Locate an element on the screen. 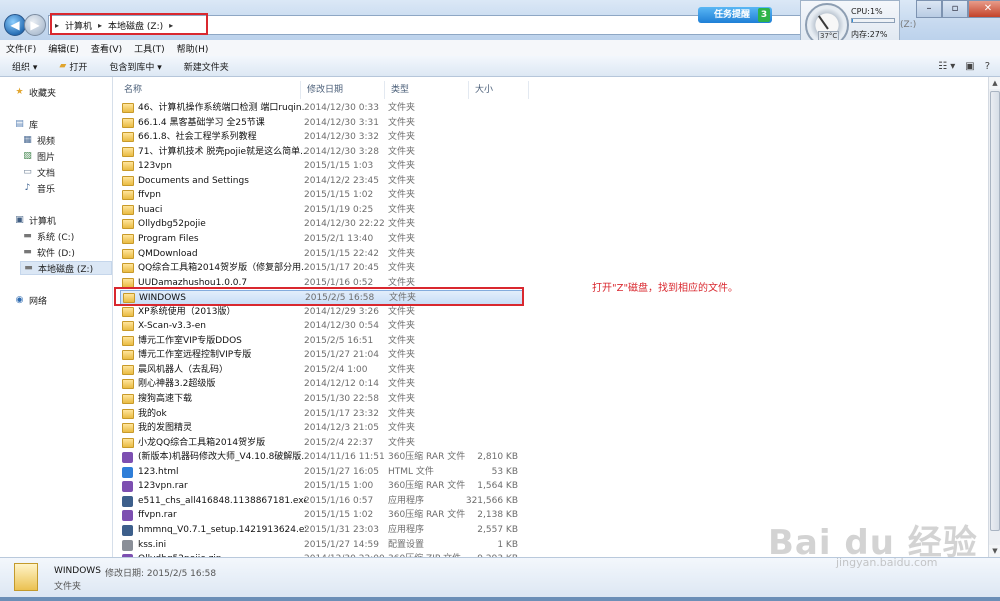 Image resolution: width=1000 pixels, height=601 pixels. vertical-scrollbar: ▲ ▼ is located at coordinates (994, 317).